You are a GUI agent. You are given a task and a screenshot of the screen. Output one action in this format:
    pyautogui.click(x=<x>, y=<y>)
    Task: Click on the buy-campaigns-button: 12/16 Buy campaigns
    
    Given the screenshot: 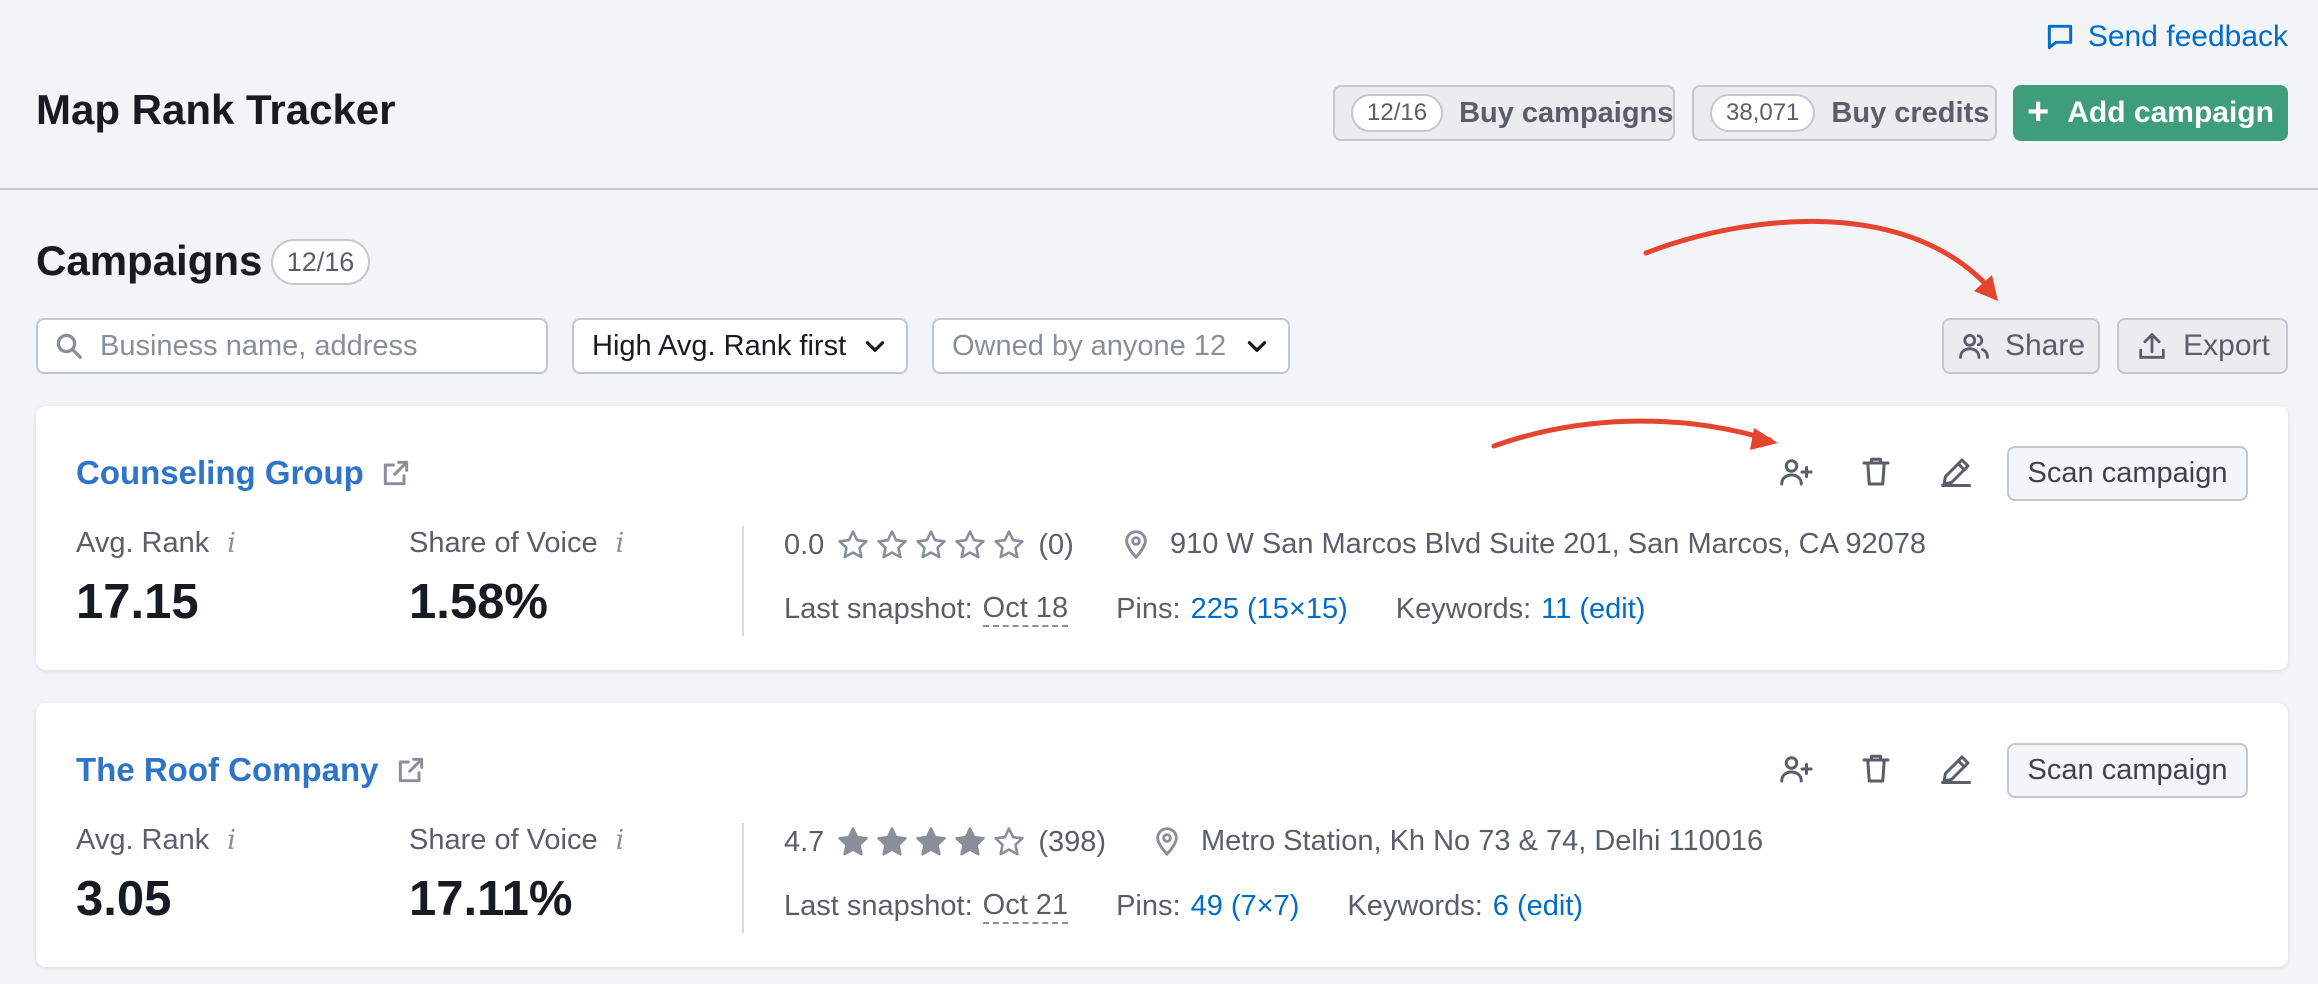 What is the action you would take?
    pyautogui.click(x=1504, y=113)
    